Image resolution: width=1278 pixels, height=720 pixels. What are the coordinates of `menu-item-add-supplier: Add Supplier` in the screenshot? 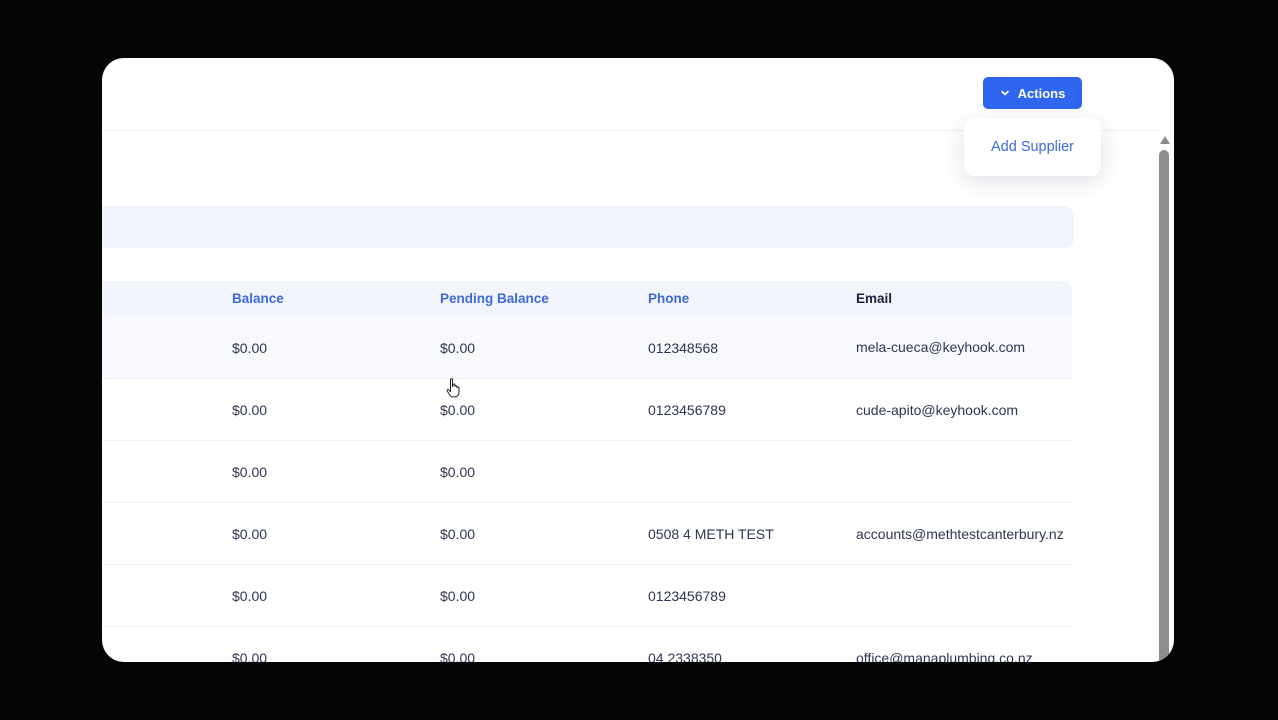 It's located at (1032, 147).